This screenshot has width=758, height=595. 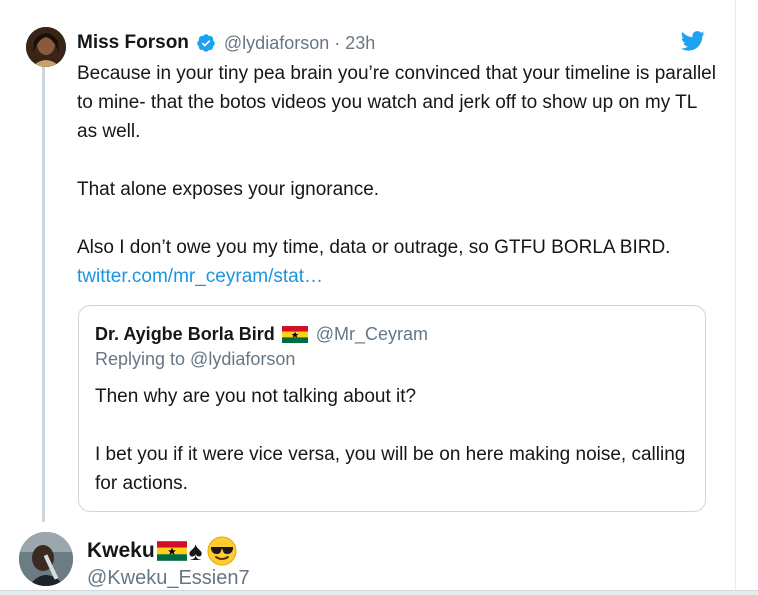 I want to click on author-handle: @lydiaforson, so click(x=276, y=43).